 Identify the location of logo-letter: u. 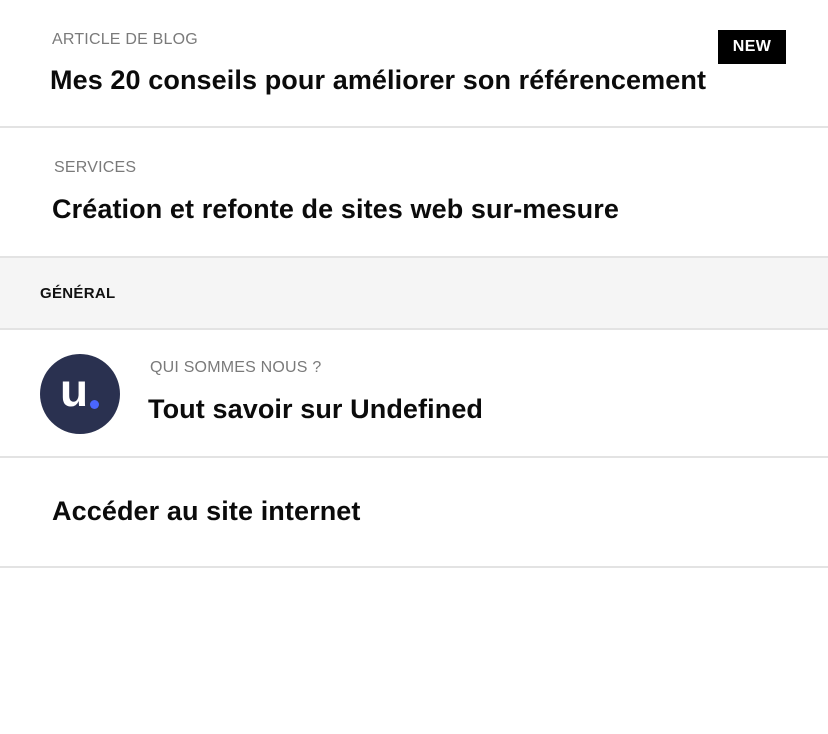
(74, 390).